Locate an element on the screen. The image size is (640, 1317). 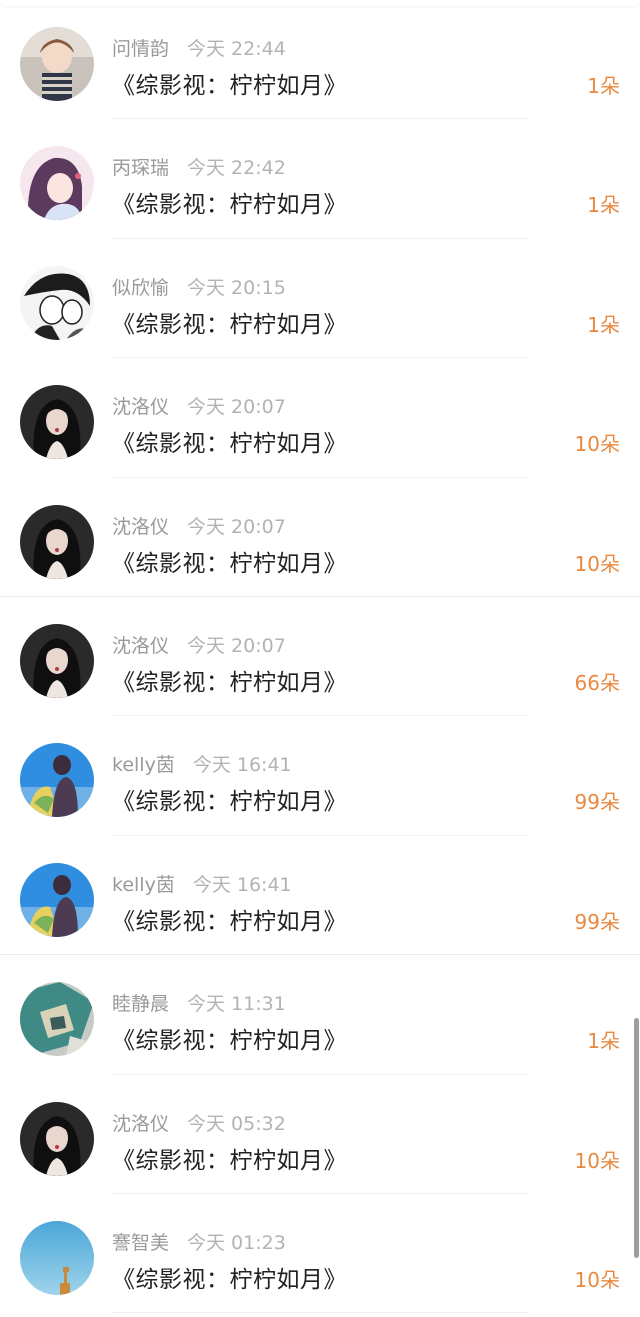
send-time: 今天 11:31 is located at coordinates (236, 1004).